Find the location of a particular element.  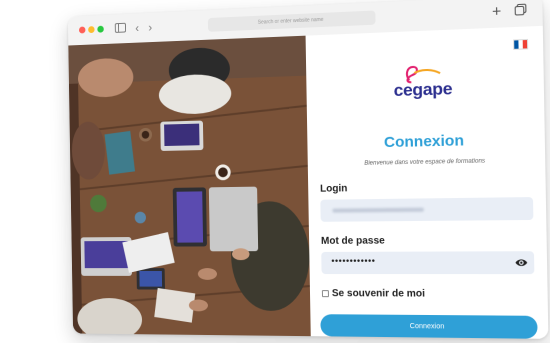

minimize-window-button is located at coordinates (91, 30).